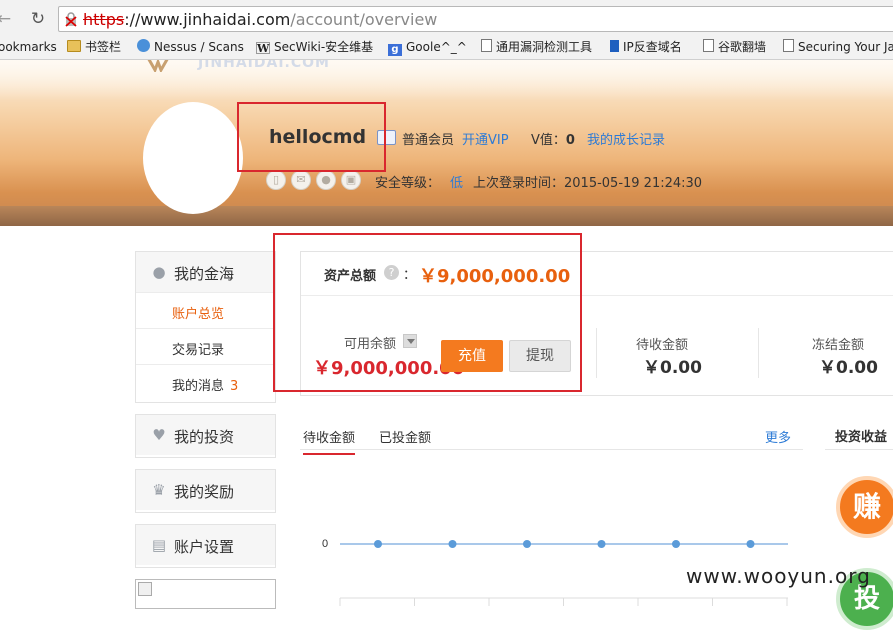  I want to click on bookmark-item: 通用漏洞检测工具, so click(536, 47).